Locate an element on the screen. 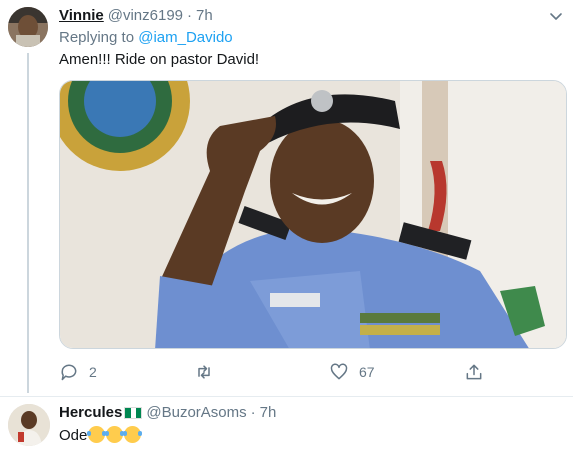  tweet-text: Ode is located at coordinates (101, 435).